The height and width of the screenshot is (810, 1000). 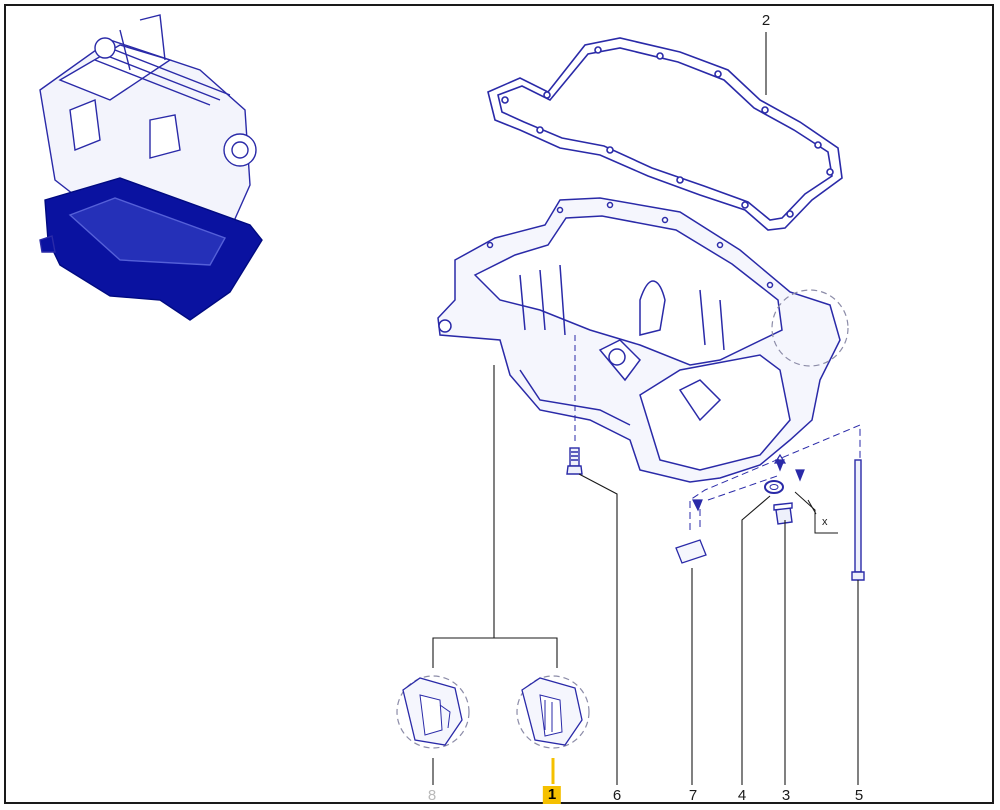 I want to click on callout-5: 5, so click(x=859, y=796).